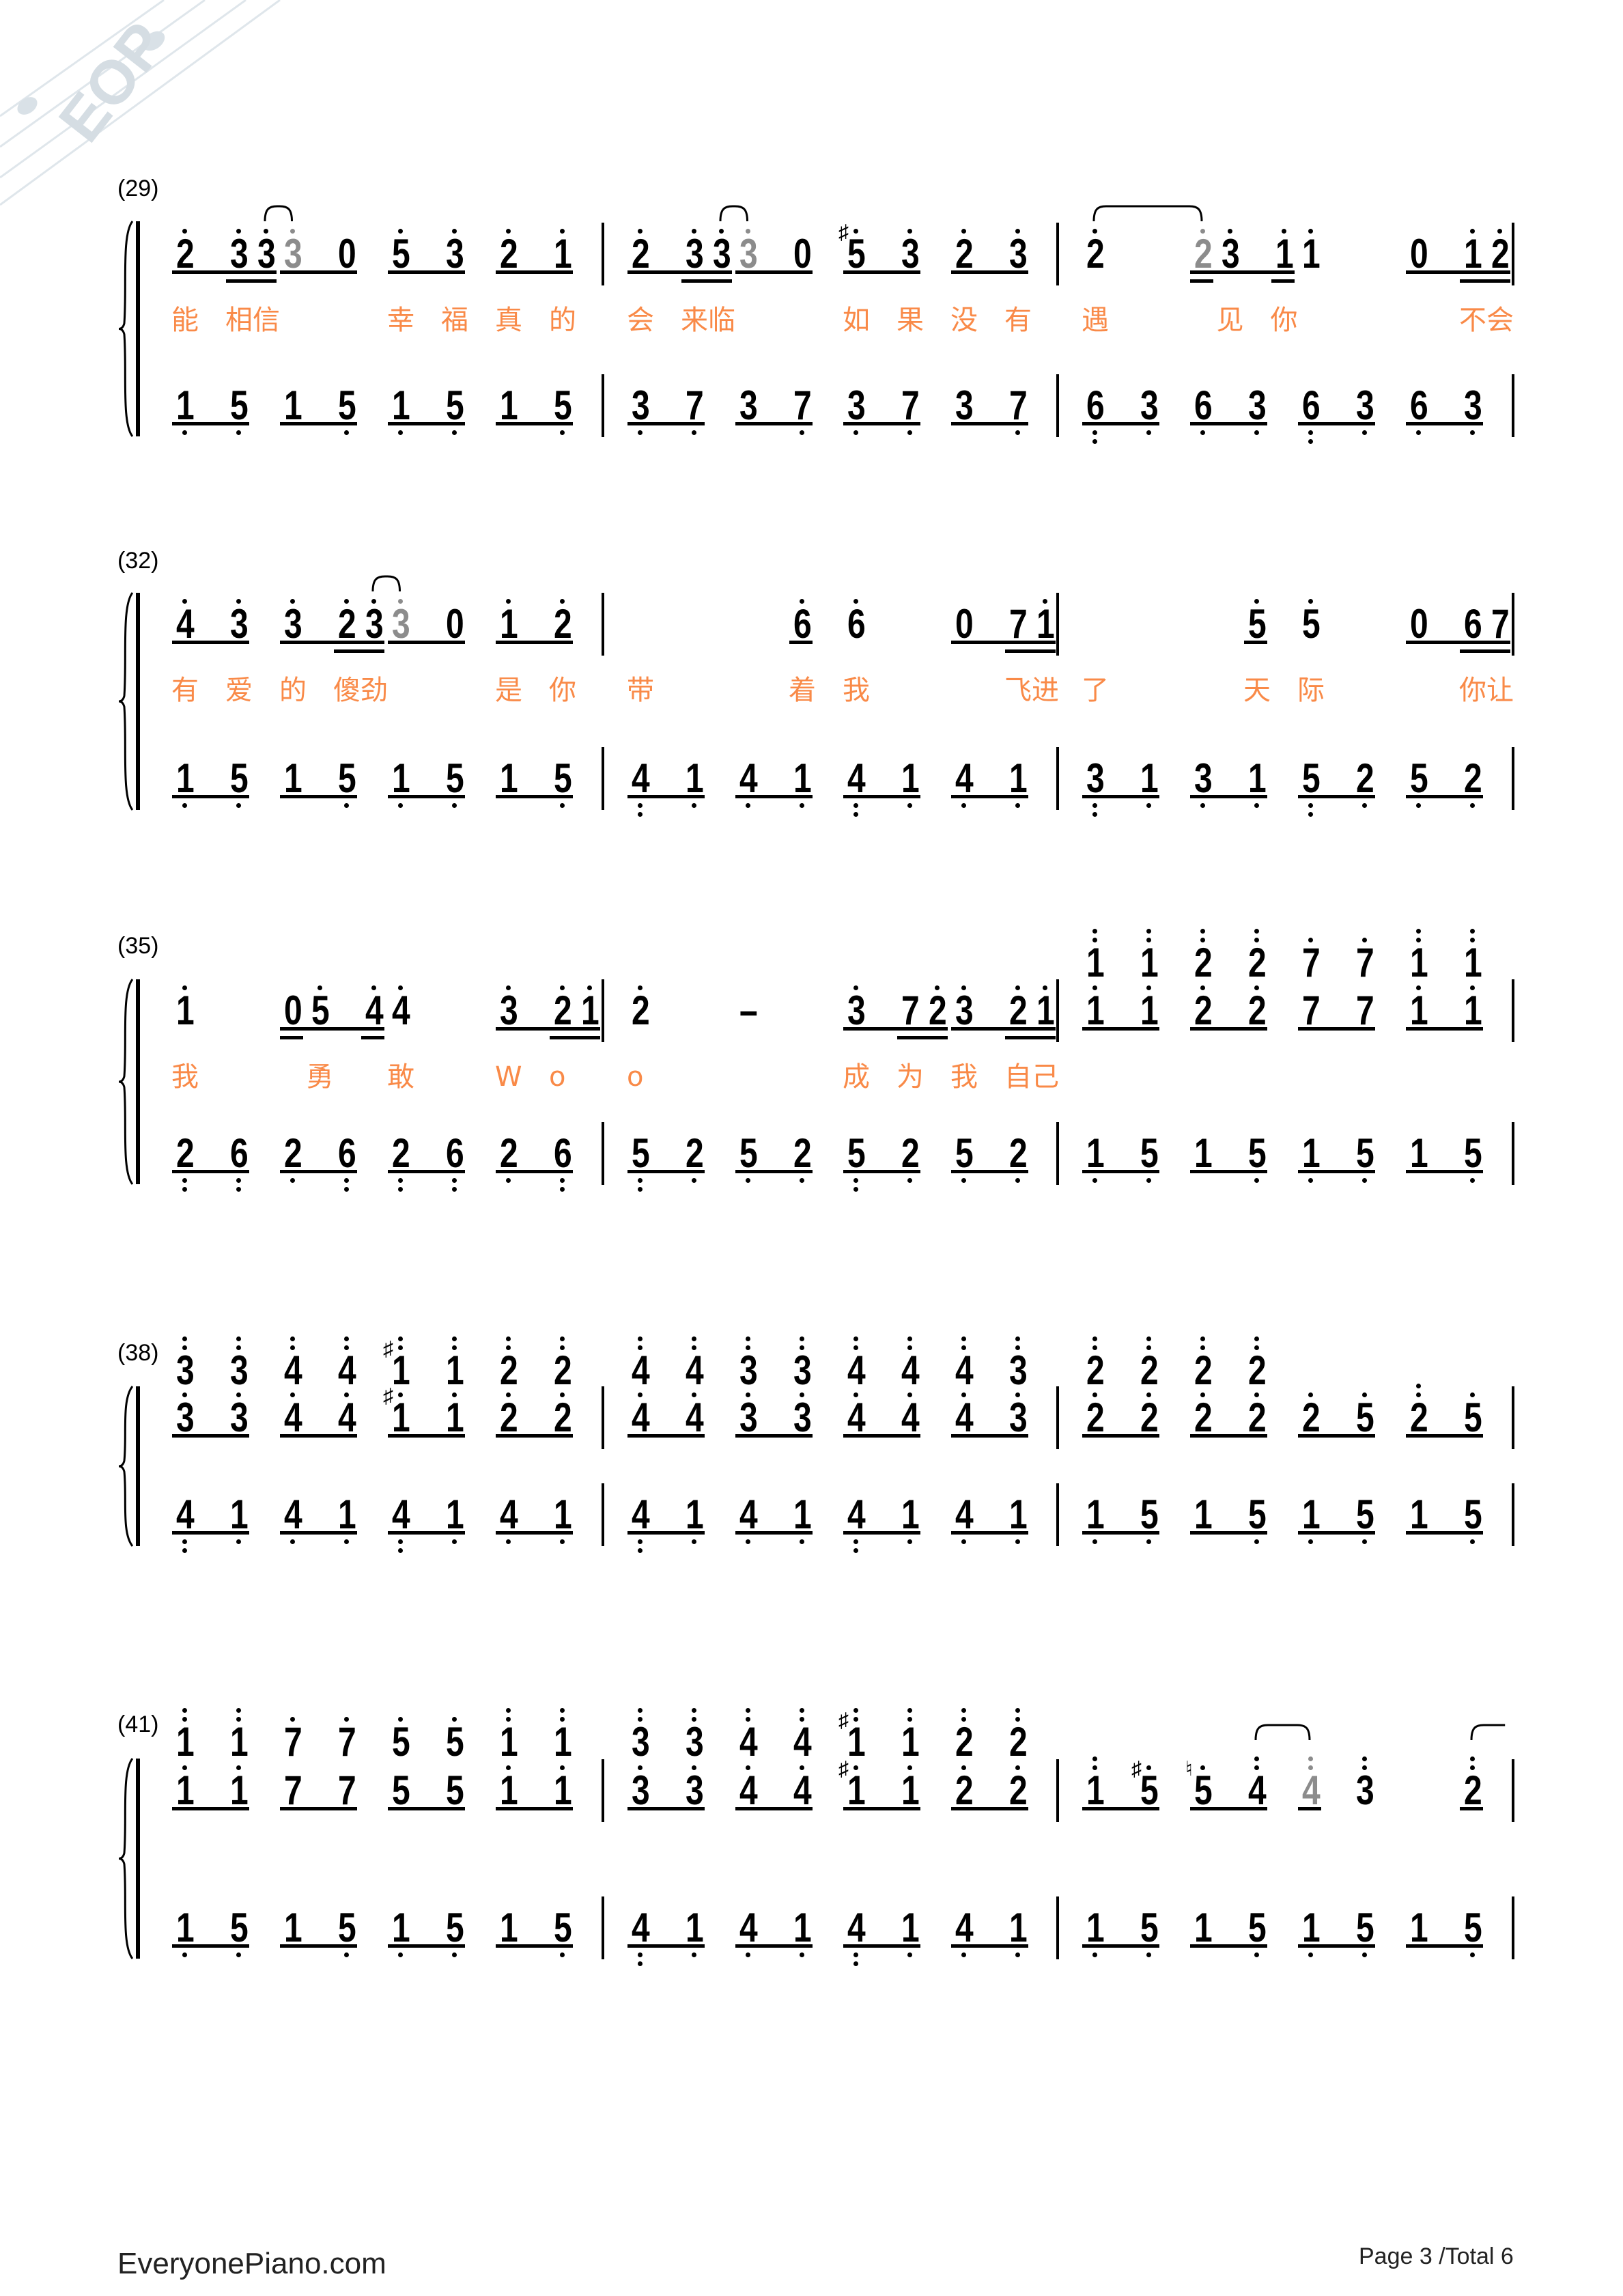 The image size is (1623, 2296). I want to click on melody-note: 3, so click(401, 624).